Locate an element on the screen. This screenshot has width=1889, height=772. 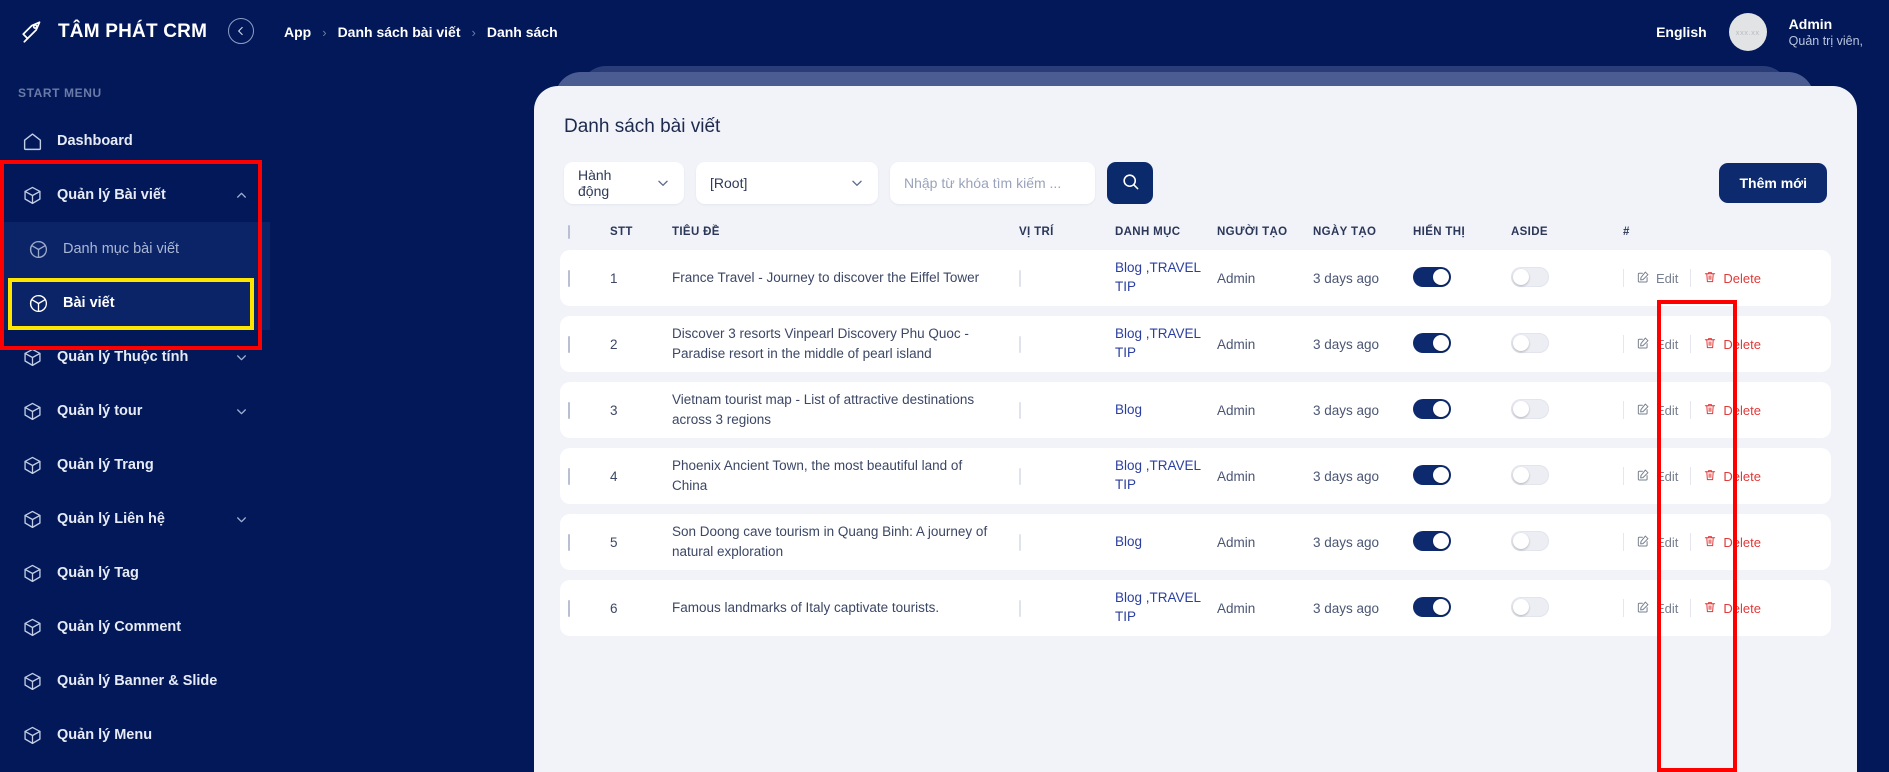
sidebar-item-quan-ly-comment: Quản lý Comment is located at coordinates (135, 627).